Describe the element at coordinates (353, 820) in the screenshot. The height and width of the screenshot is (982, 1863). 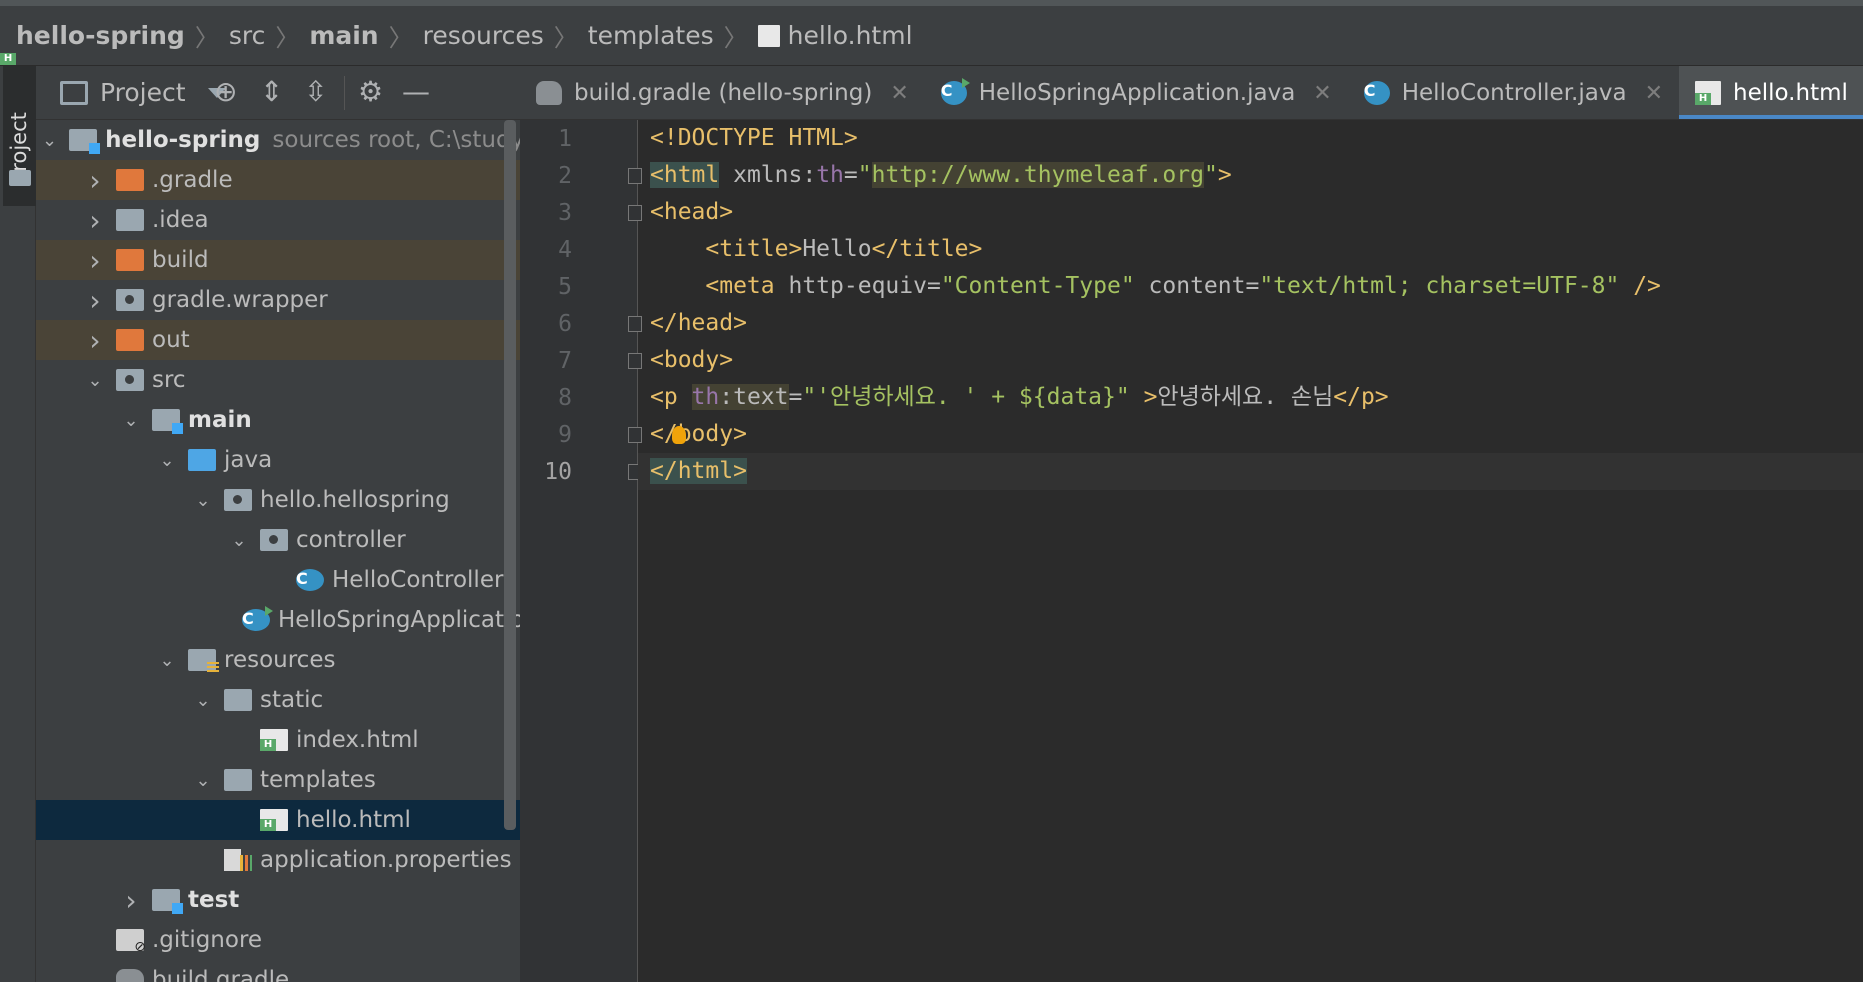
I see `tree-item-label: hello.html` at that location.